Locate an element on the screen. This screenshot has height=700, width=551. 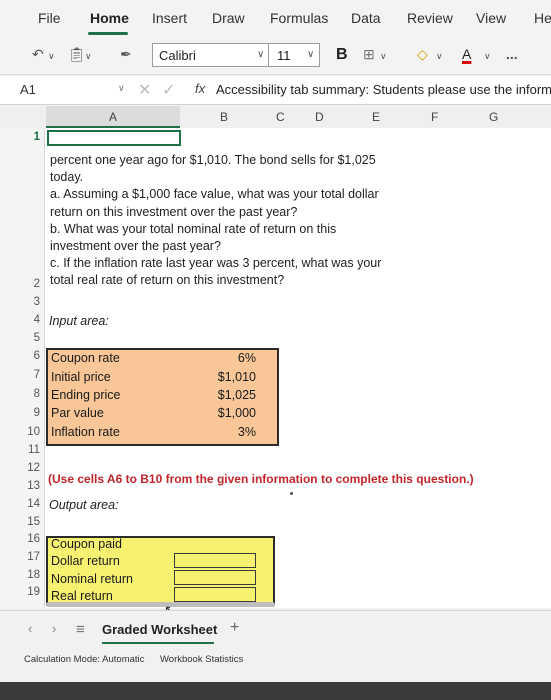
row-header-12: 12 is located at coordinates (20, 468).